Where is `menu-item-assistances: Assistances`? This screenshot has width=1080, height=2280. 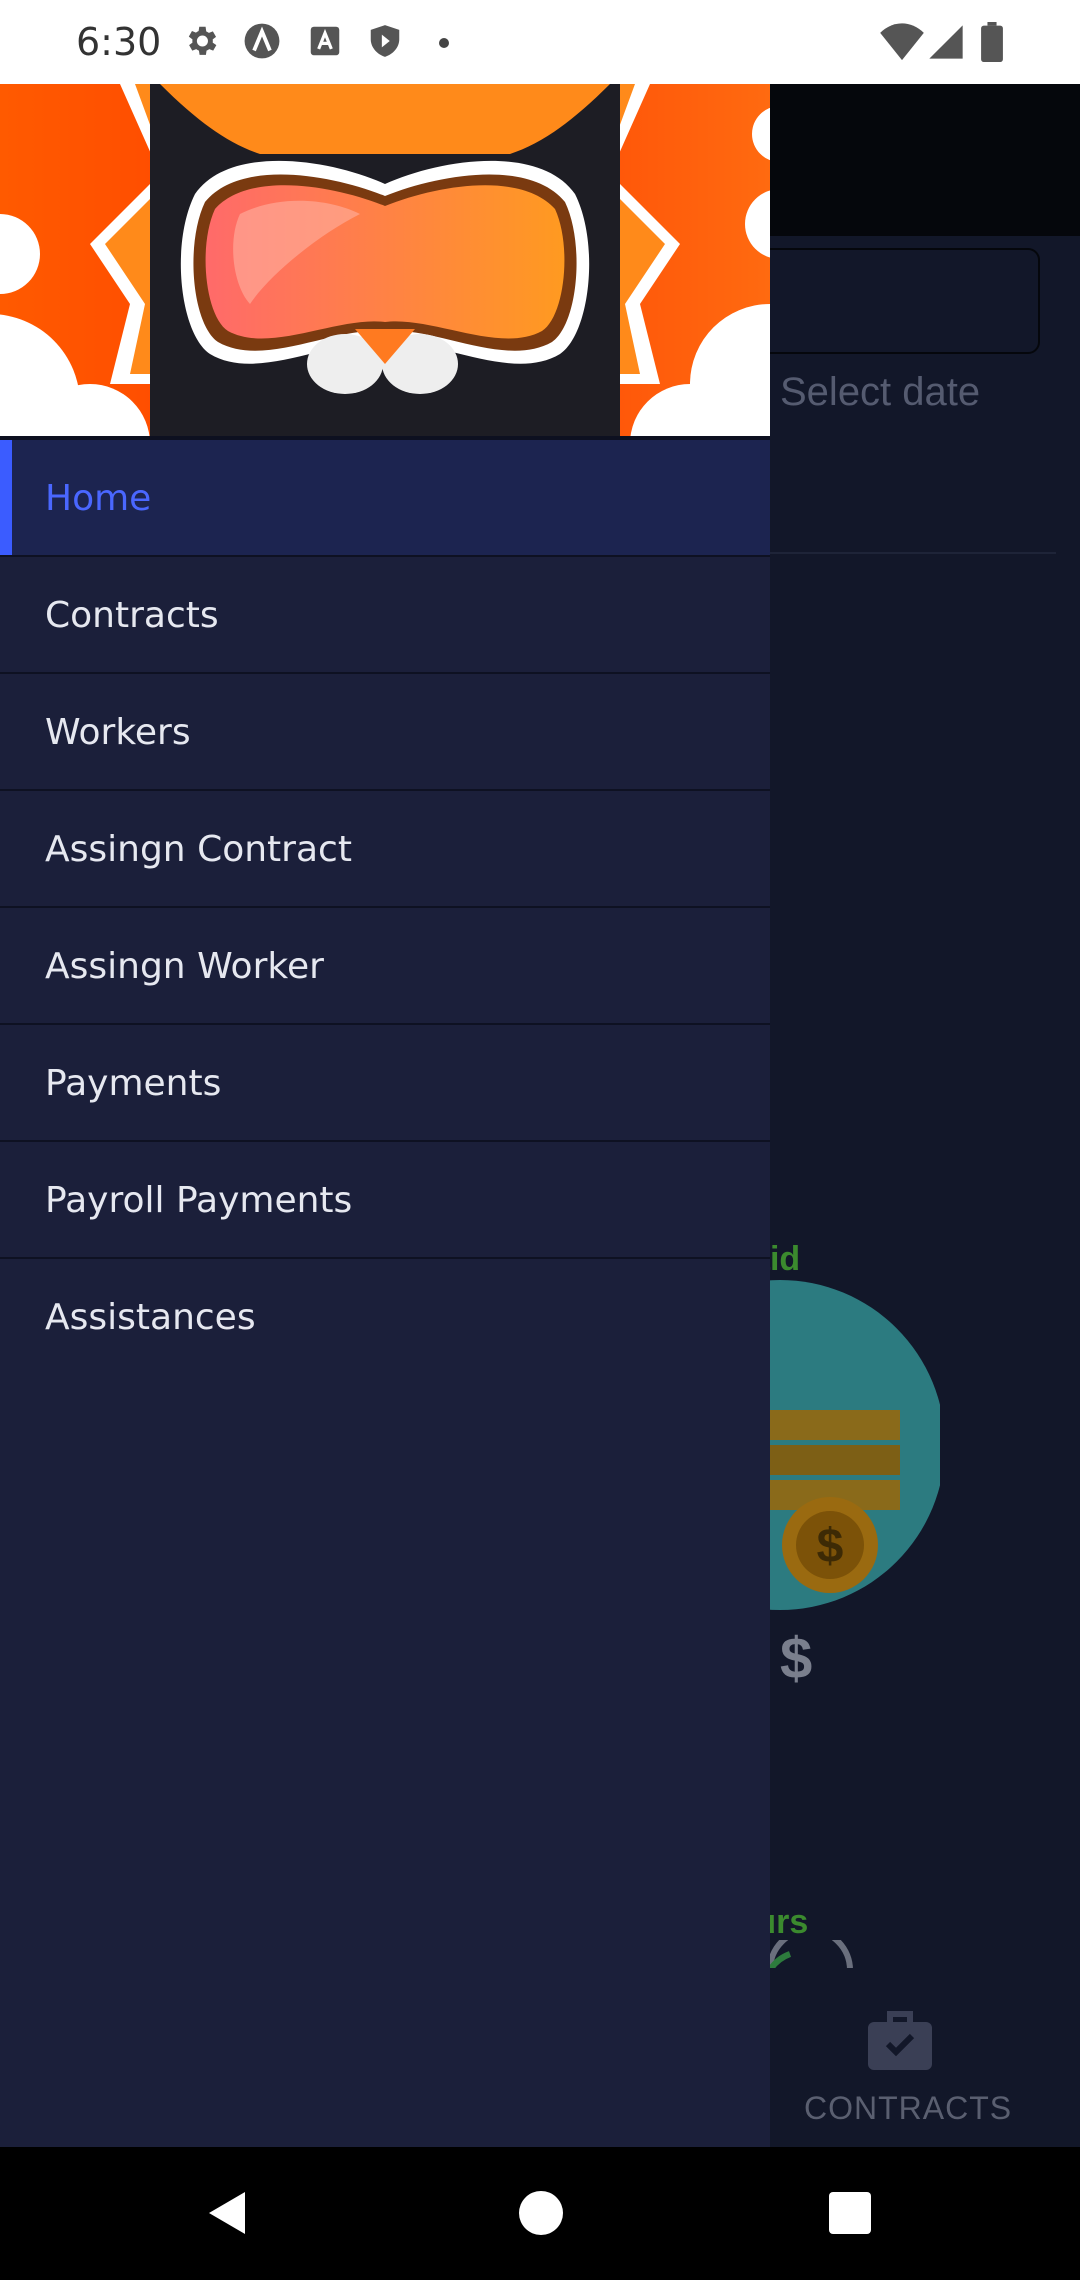
menu-item-assistances: Assistances is located at coordinates (385, 1317).